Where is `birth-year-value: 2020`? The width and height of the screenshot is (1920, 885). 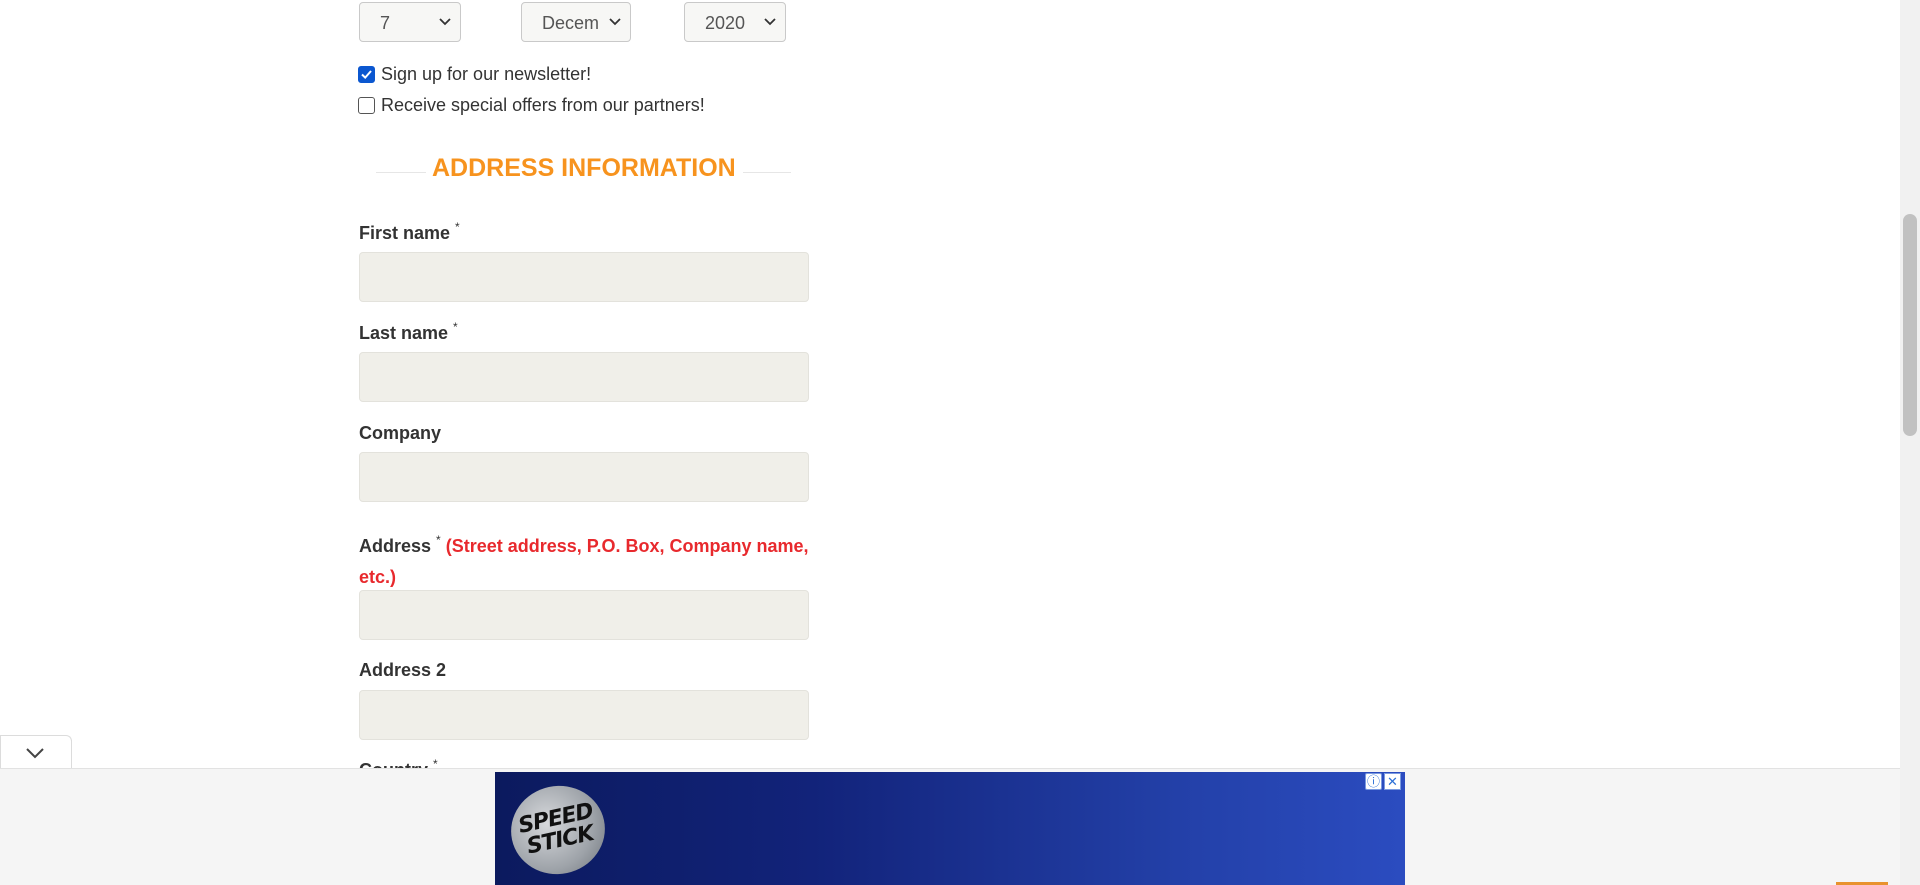 birth-year-value: 2020 is located at coordinates (725, 23).